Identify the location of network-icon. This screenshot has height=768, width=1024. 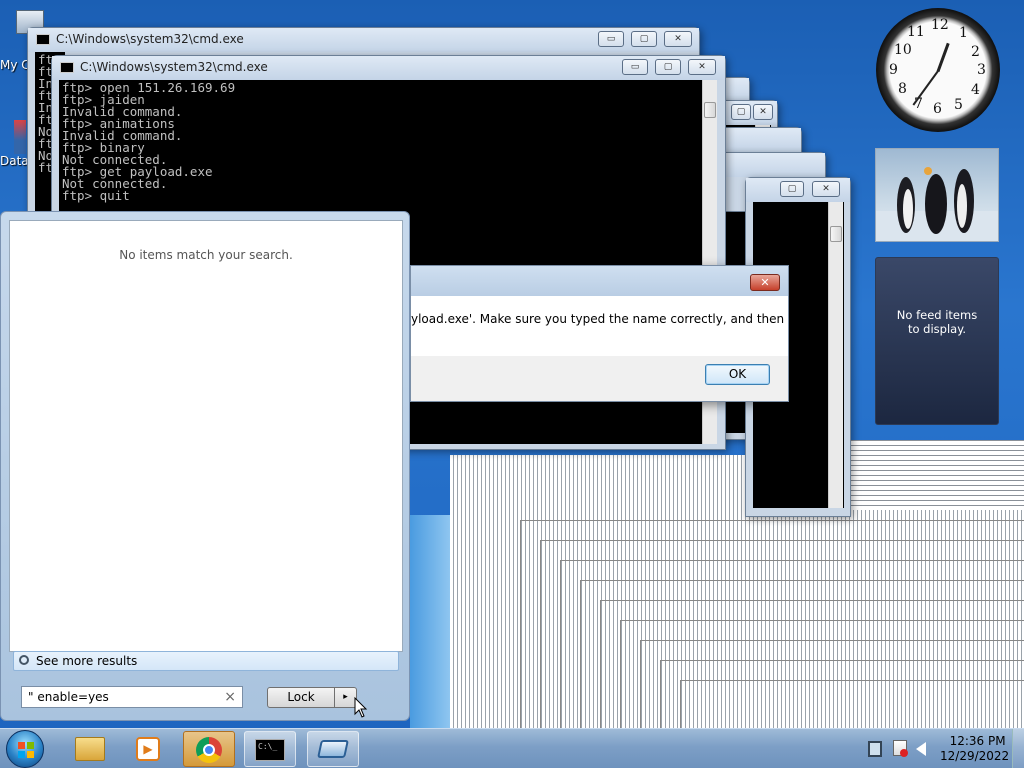
(875, 749).